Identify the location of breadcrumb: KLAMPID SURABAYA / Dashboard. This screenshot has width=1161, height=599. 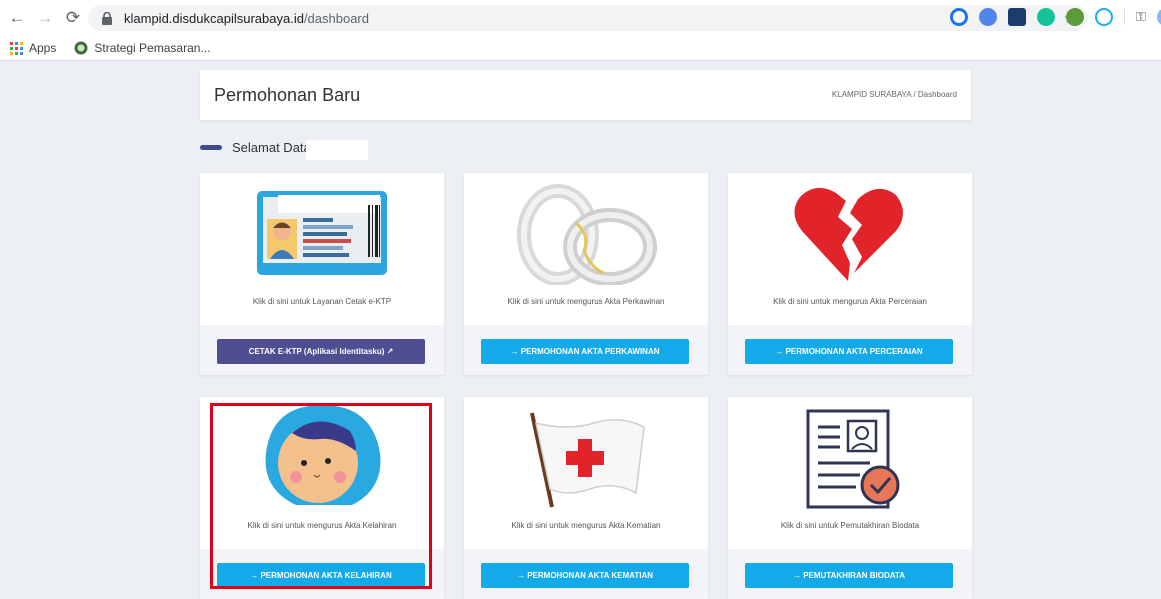
(894, 94).